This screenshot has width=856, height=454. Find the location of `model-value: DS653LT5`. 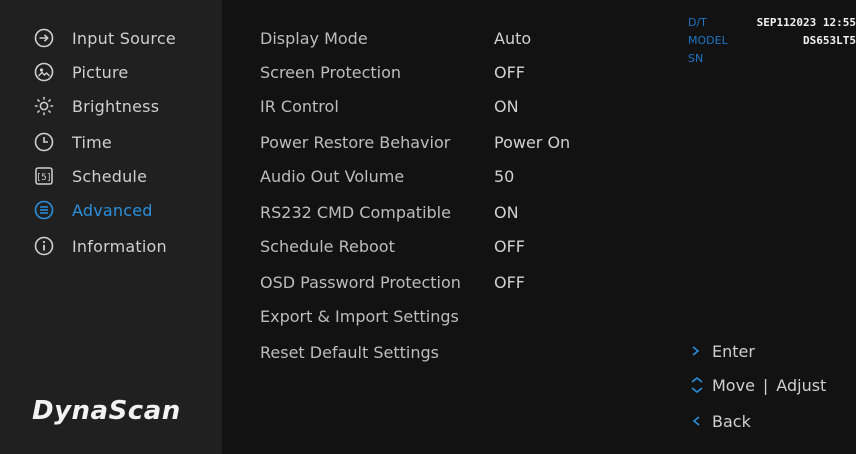

model-value: DS653LT5 is located at coordinates (829, 40).